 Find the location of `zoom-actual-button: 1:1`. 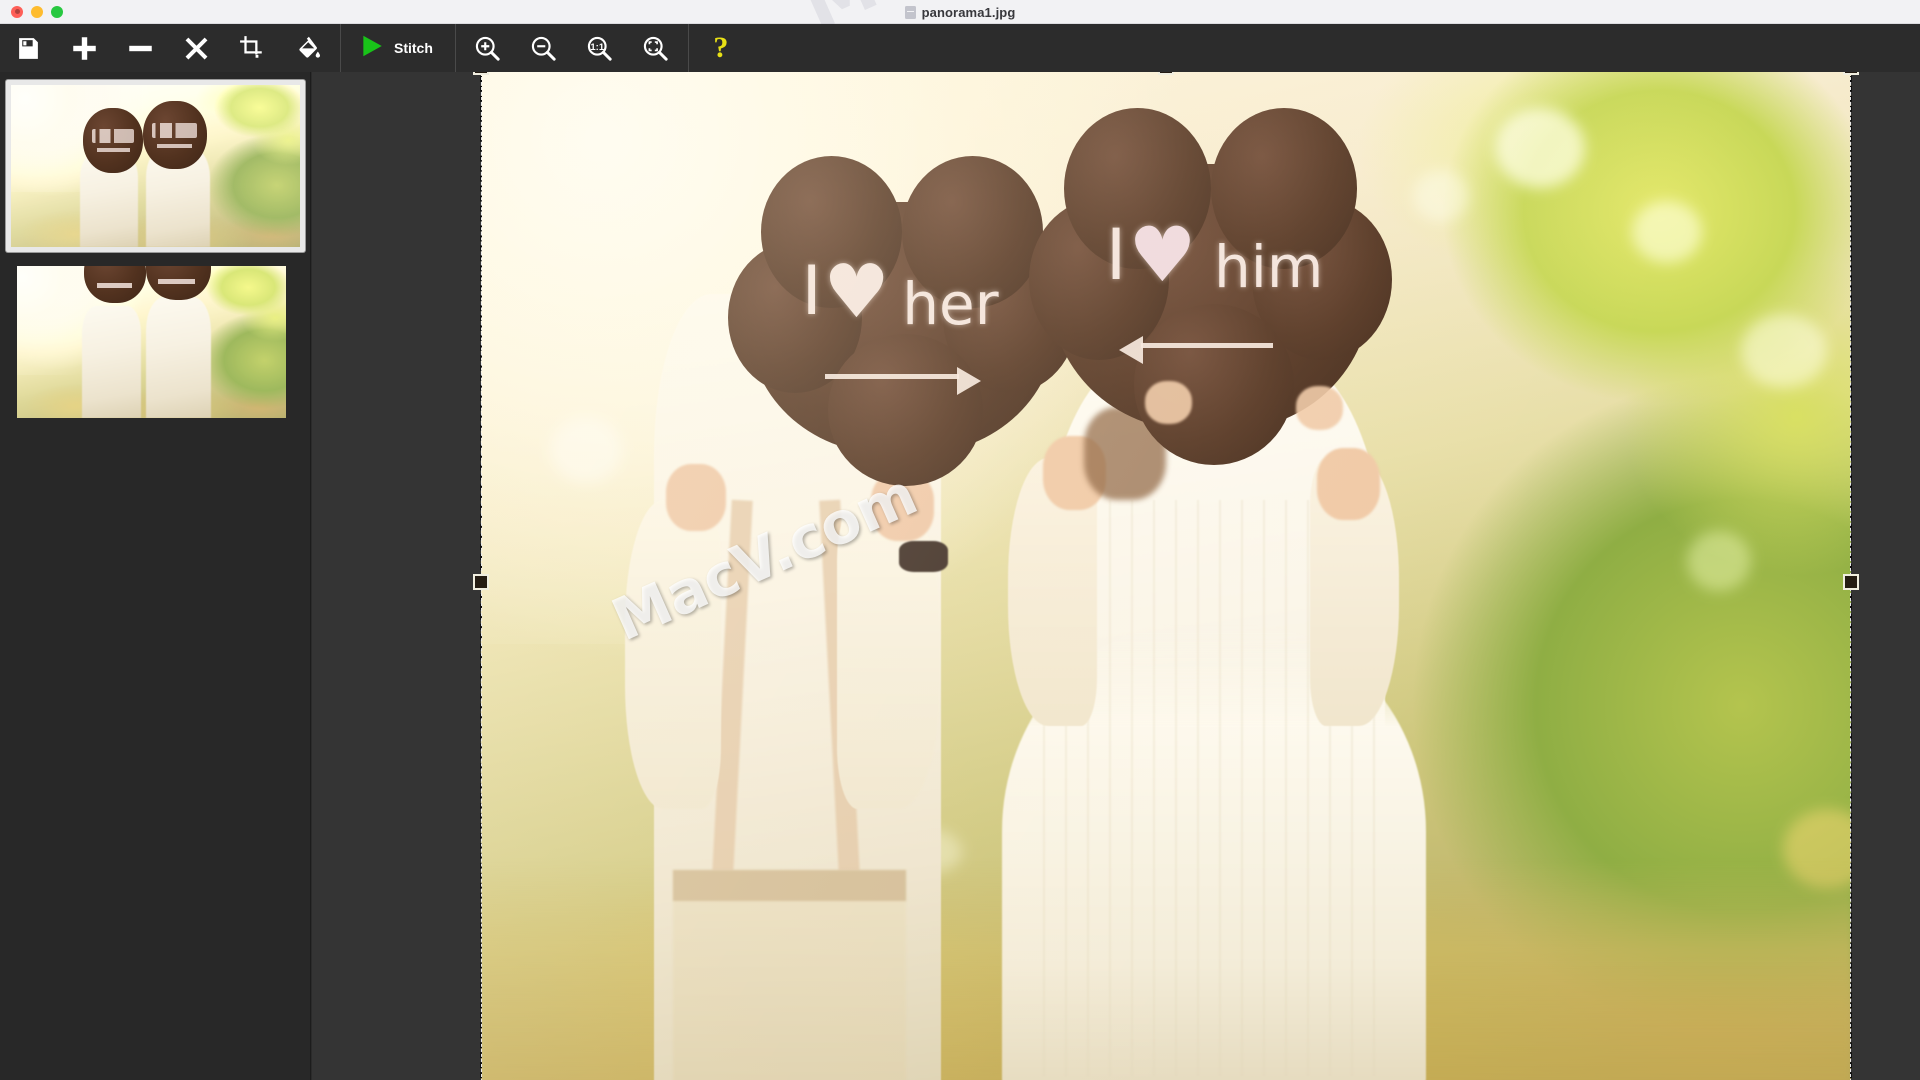

zoom-actual-button: 1:1 is located at coordinates (600, 48).